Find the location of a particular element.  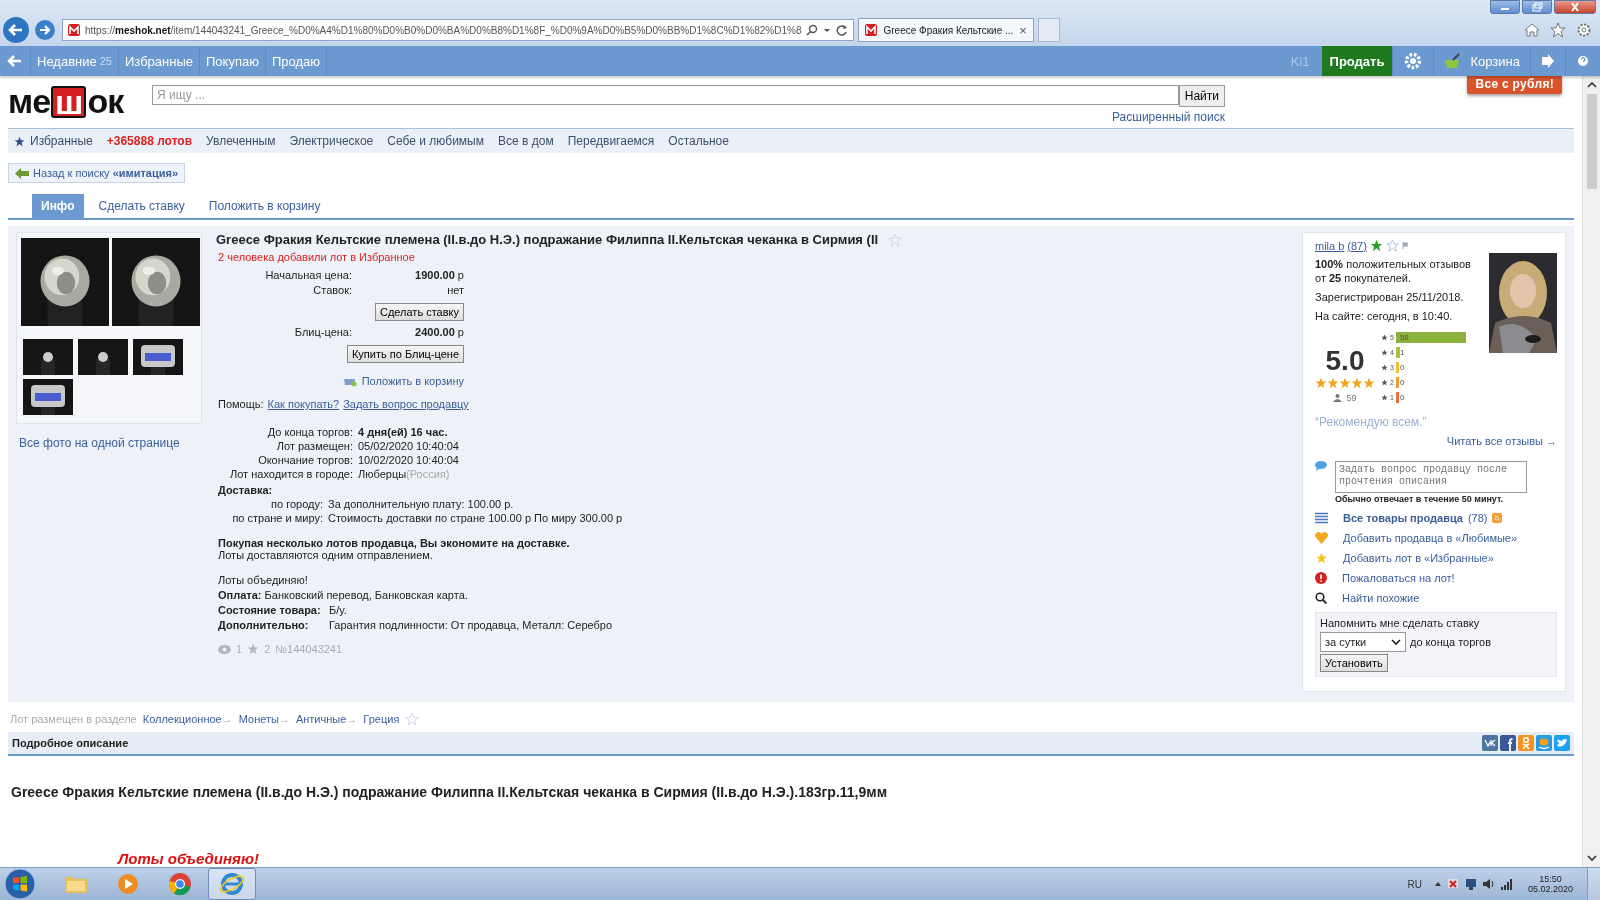

home-icon is located at coordinates (1532, 30).